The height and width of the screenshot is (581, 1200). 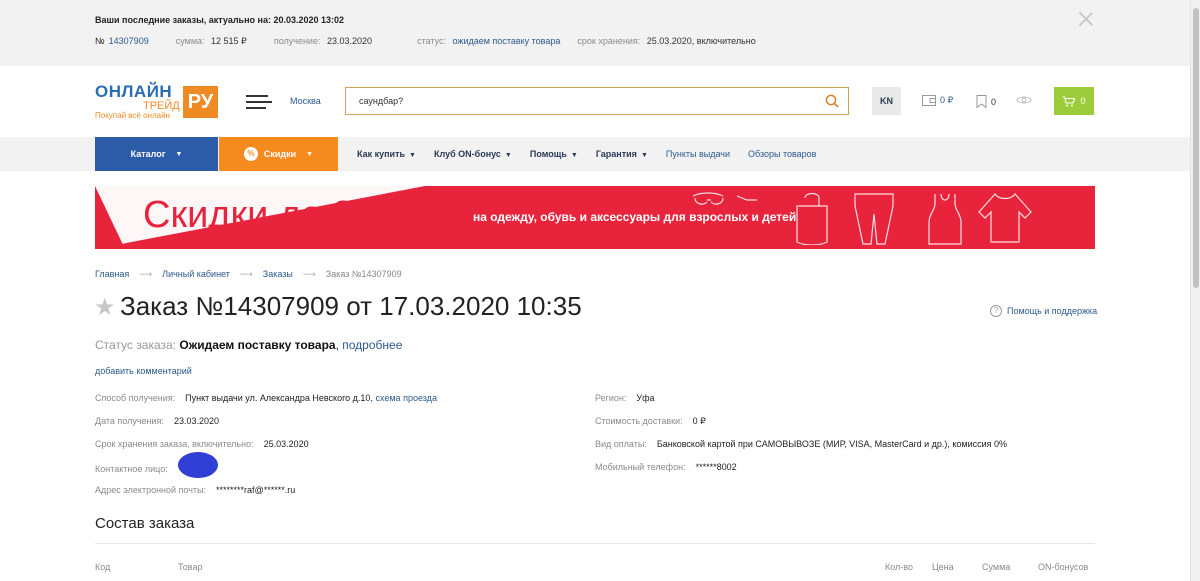 I want to click on column-header-sum: Сумма, so click(x=996, y=567).